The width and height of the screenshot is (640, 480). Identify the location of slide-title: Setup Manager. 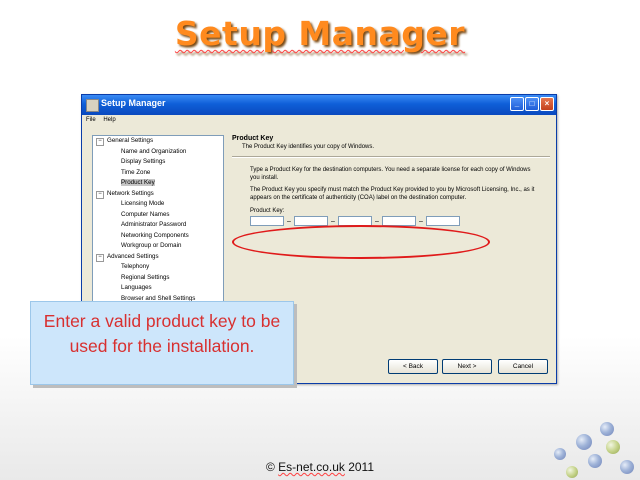
(320, 33).